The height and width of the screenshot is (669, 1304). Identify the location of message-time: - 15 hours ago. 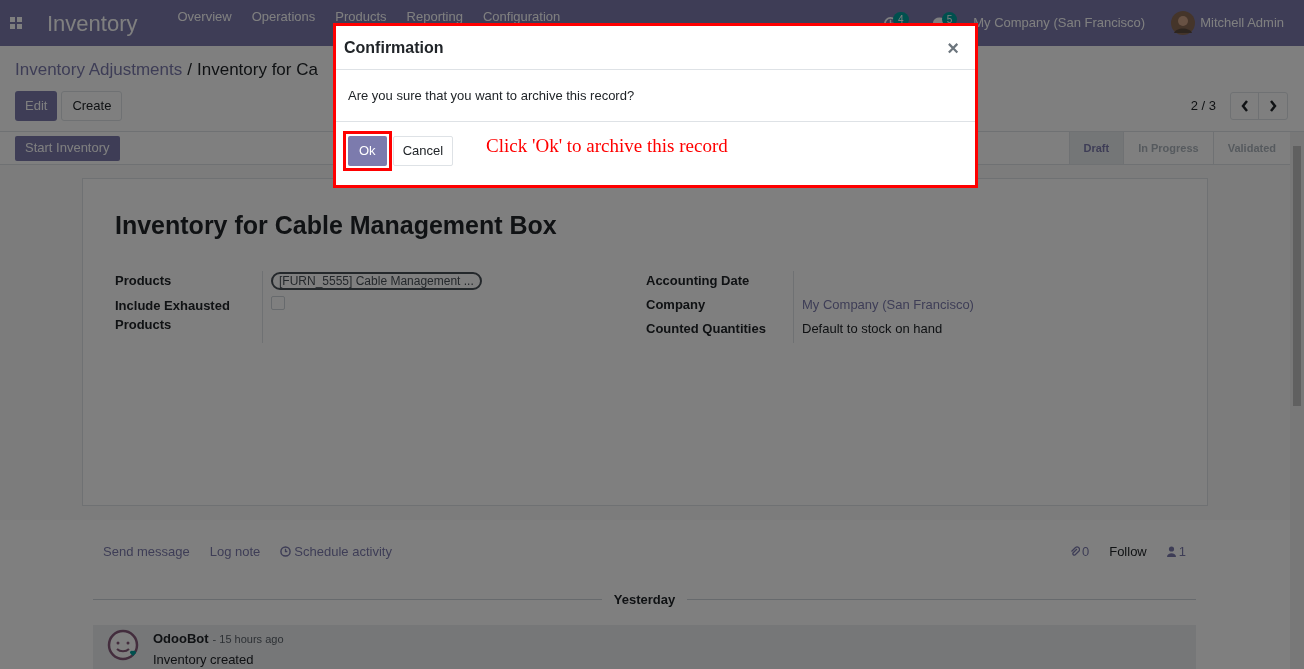
(248, 639).